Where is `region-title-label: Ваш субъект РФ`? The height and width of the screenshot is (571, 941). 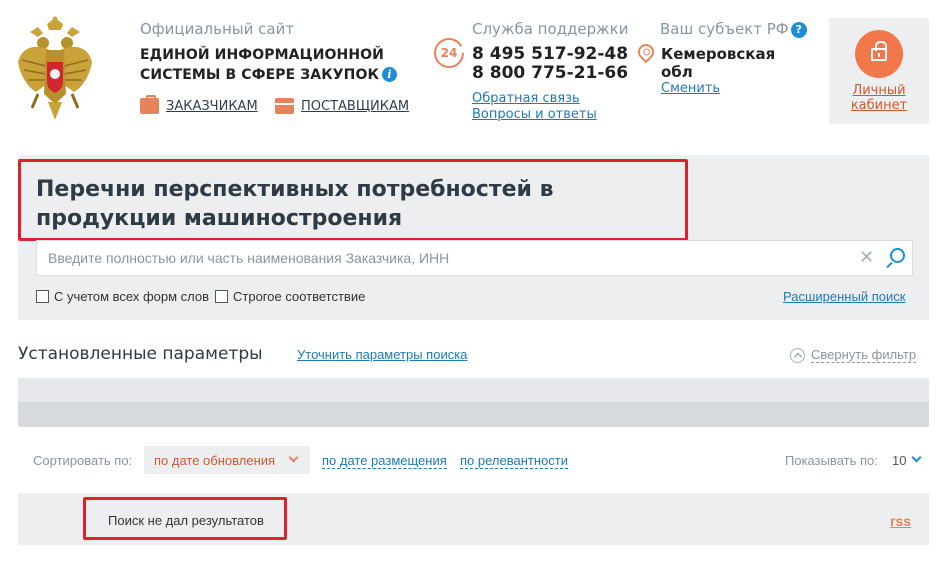 region-title-label: Ваш субъект РФ is located at coordinates (724, 29).